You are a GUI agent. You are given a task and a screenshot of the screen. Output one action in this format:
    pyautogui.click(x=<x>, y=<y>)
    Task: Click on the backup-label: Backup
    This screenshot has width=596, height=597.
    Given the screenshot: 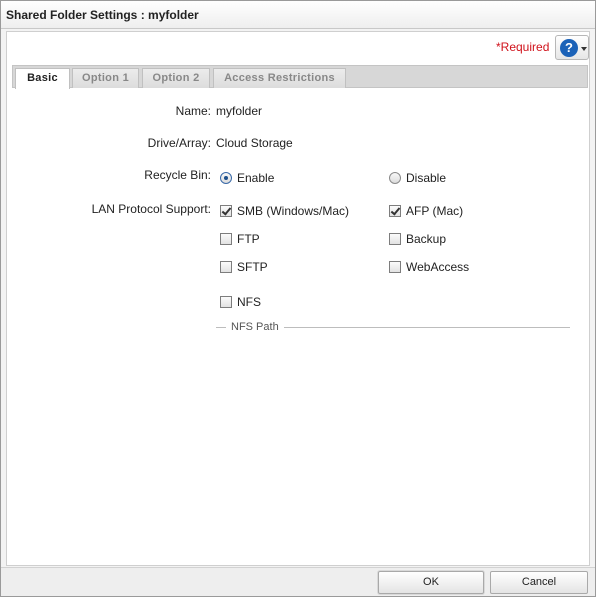 What is the action you would take?
    pyautogui.click(x=426, y=239)
    